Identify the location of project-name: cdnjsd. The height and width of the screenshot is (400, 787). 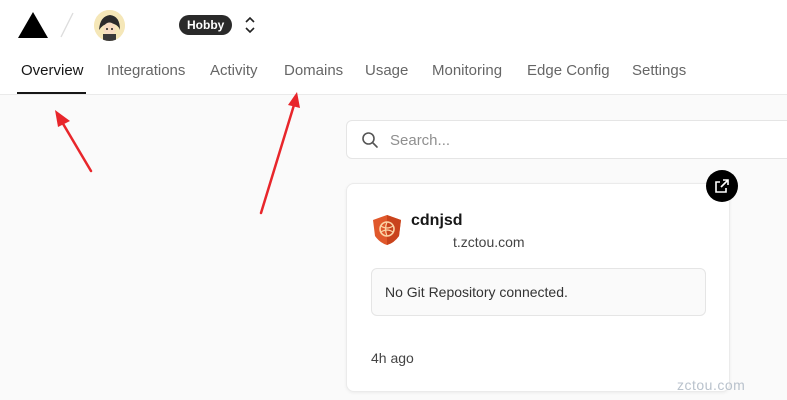
(437, 221).